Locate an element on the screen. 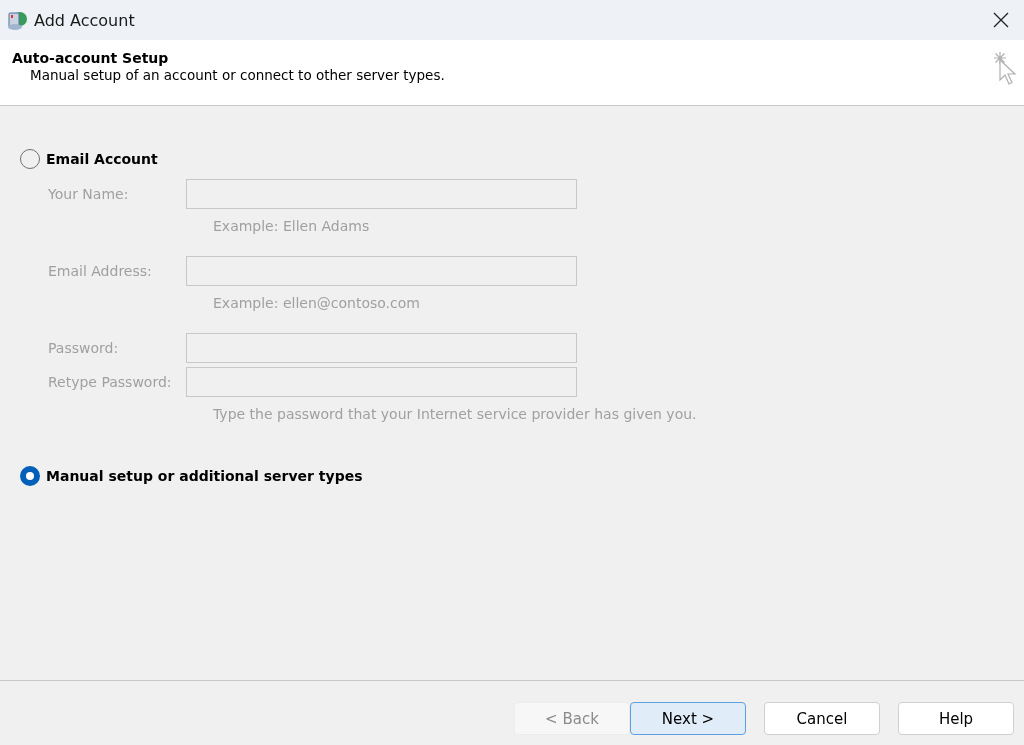 The image size is (1024, 745). app-icon is located at coordinates (17, 20).